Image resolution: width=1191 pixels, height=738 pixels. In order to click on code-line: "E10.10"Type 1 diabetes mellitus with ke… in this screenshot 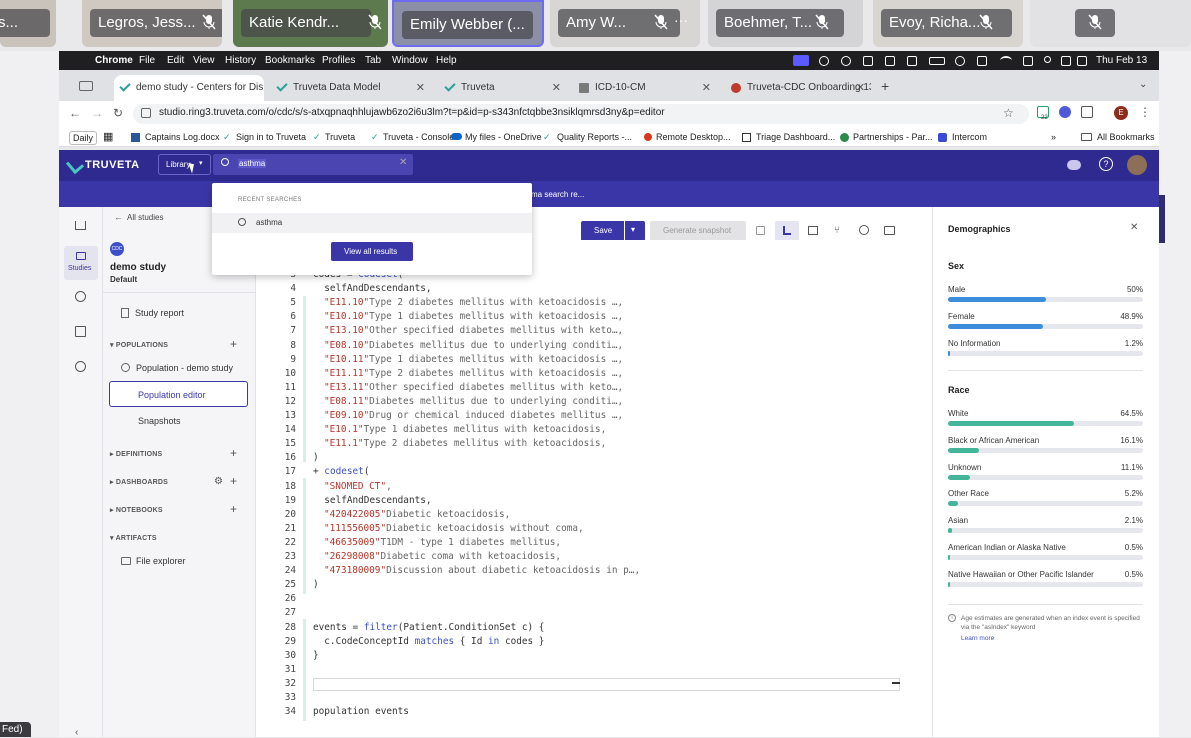, I will do `click(473, 316)`.